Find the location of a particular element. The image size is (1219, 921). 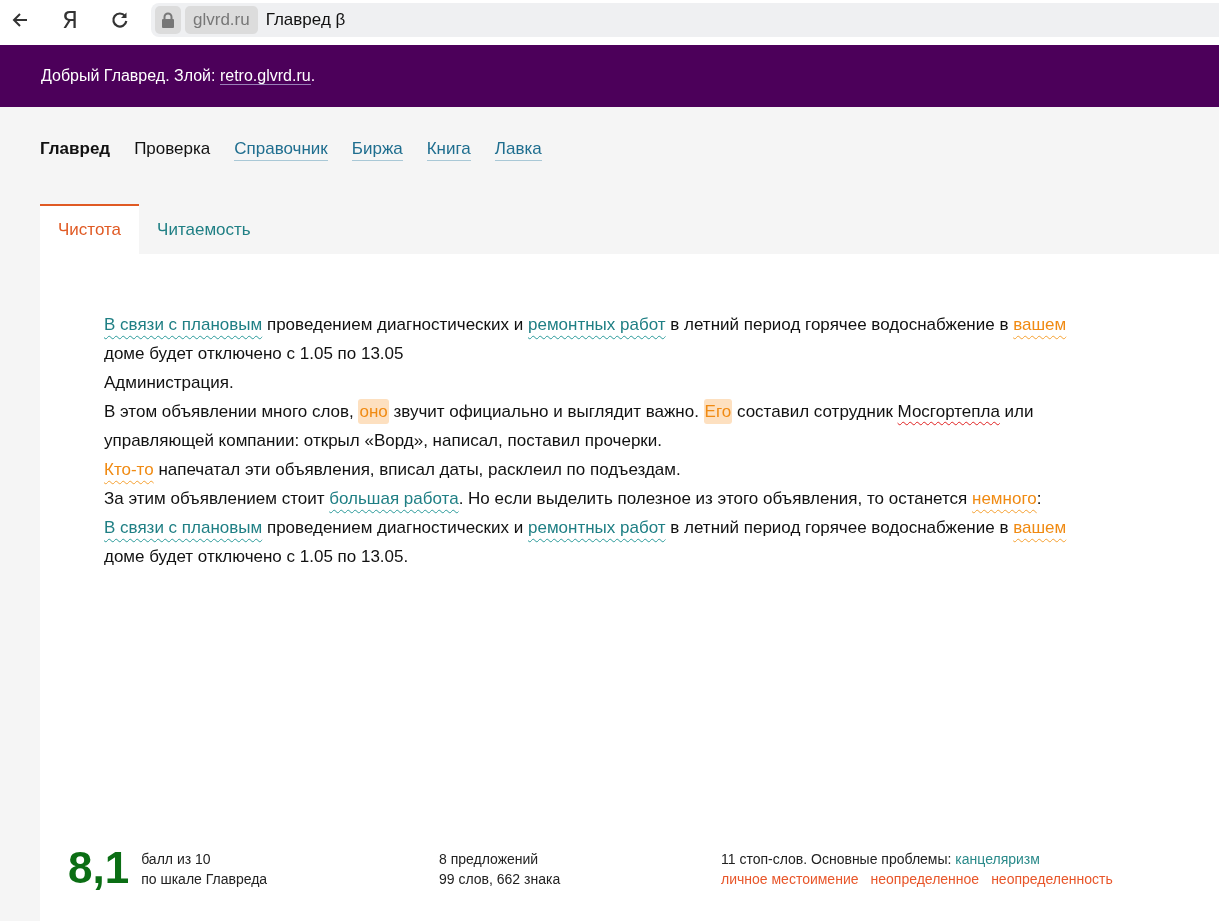

text-line: Кто-то напечатал эти объявления, вписал даты, расклеил по подъездам. is located at coordinates (393, 470).